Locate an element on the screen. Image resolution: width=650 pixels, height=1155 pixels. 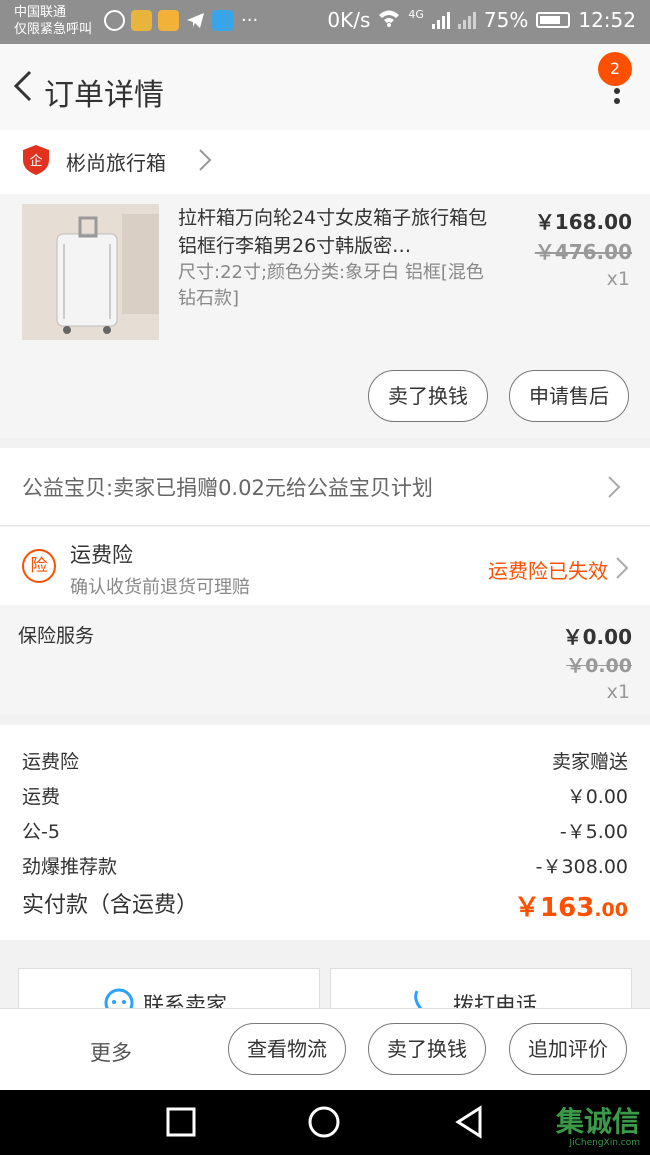
summary-value: -￥308.00 is located at coordinates (581, 867).